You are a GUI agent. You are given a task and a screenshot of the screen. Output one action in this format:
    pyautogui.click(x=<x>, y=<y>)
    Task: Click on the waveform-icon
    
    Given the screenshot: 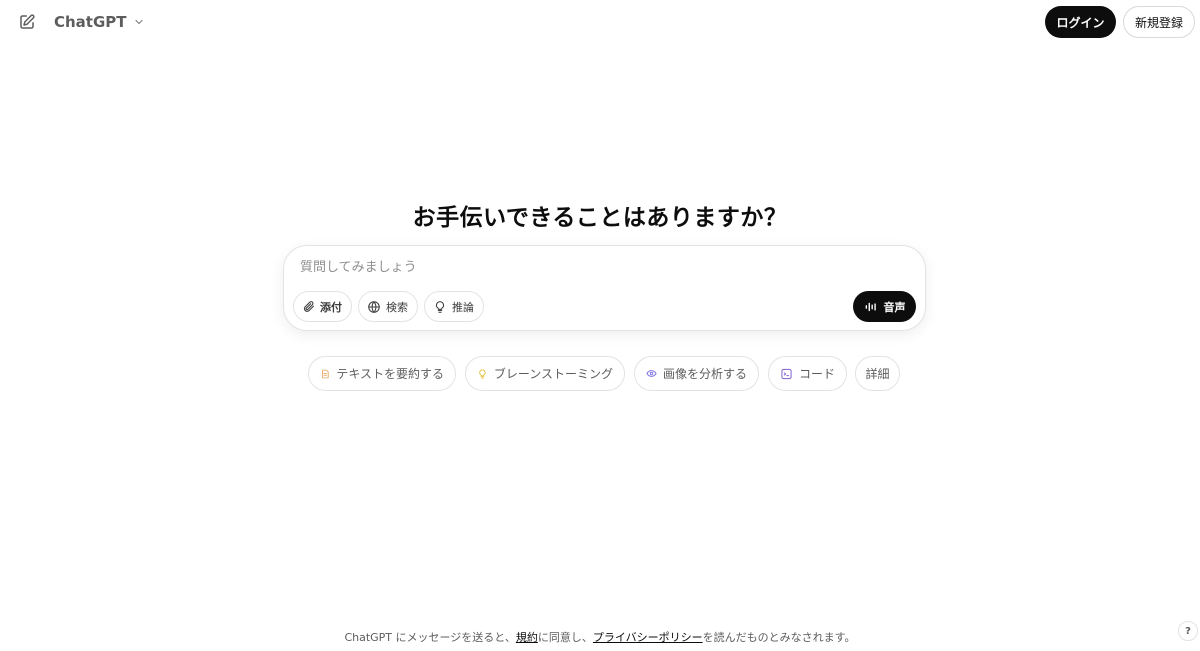 What is the action you would take?
    pyautogui.click(x=870, y=306)
    